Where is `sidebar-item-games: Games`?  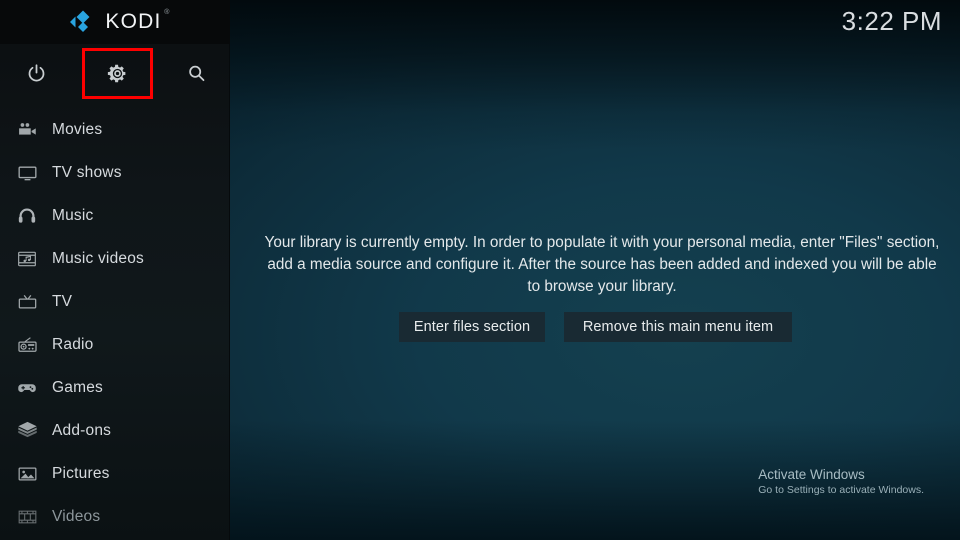
sidebar-item-games: Games is located at coordinates (115, 387).